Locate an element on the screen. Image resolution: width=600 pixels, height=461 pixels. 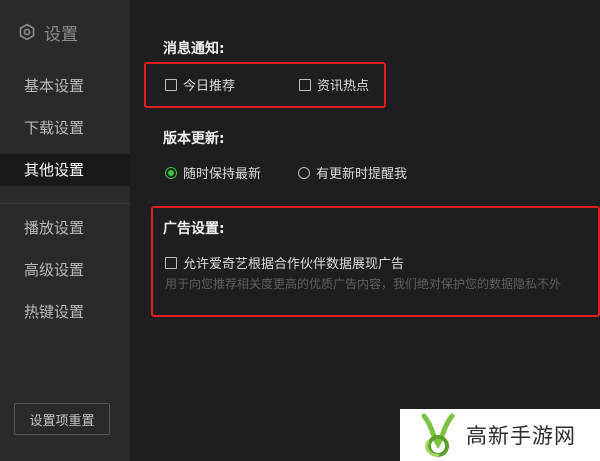
update-title: 版本更新: is located at coordinates (194, 139).